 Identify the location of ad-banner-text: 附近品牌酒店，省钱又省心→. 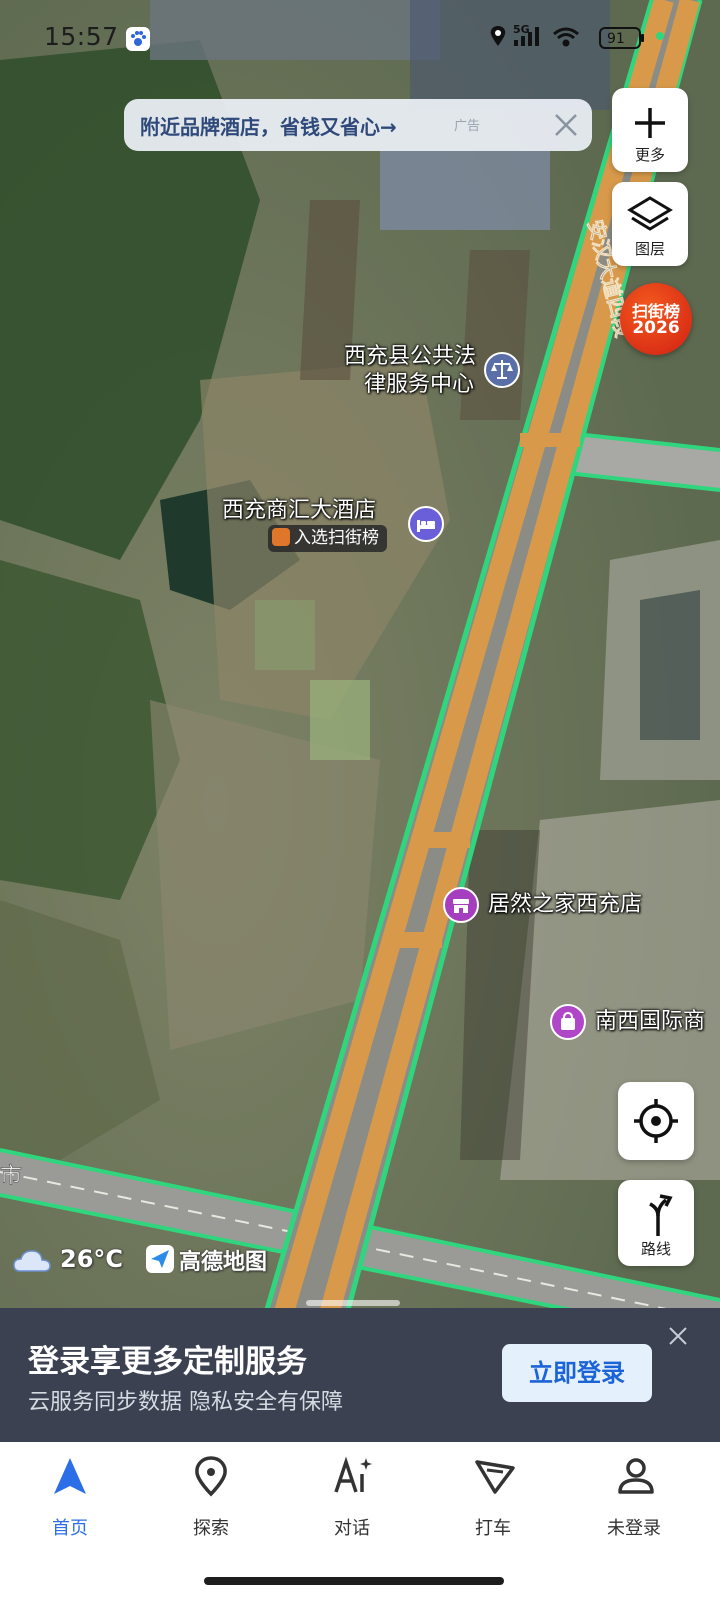
(268, 125).